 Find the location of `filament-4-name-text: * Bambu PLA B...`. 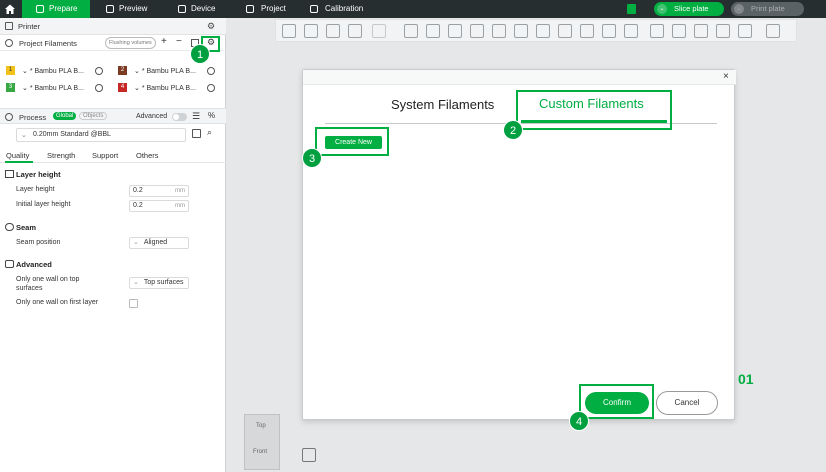

filament-4-name-text: * Bambu PLA B... is located at coordinates (168, 88).